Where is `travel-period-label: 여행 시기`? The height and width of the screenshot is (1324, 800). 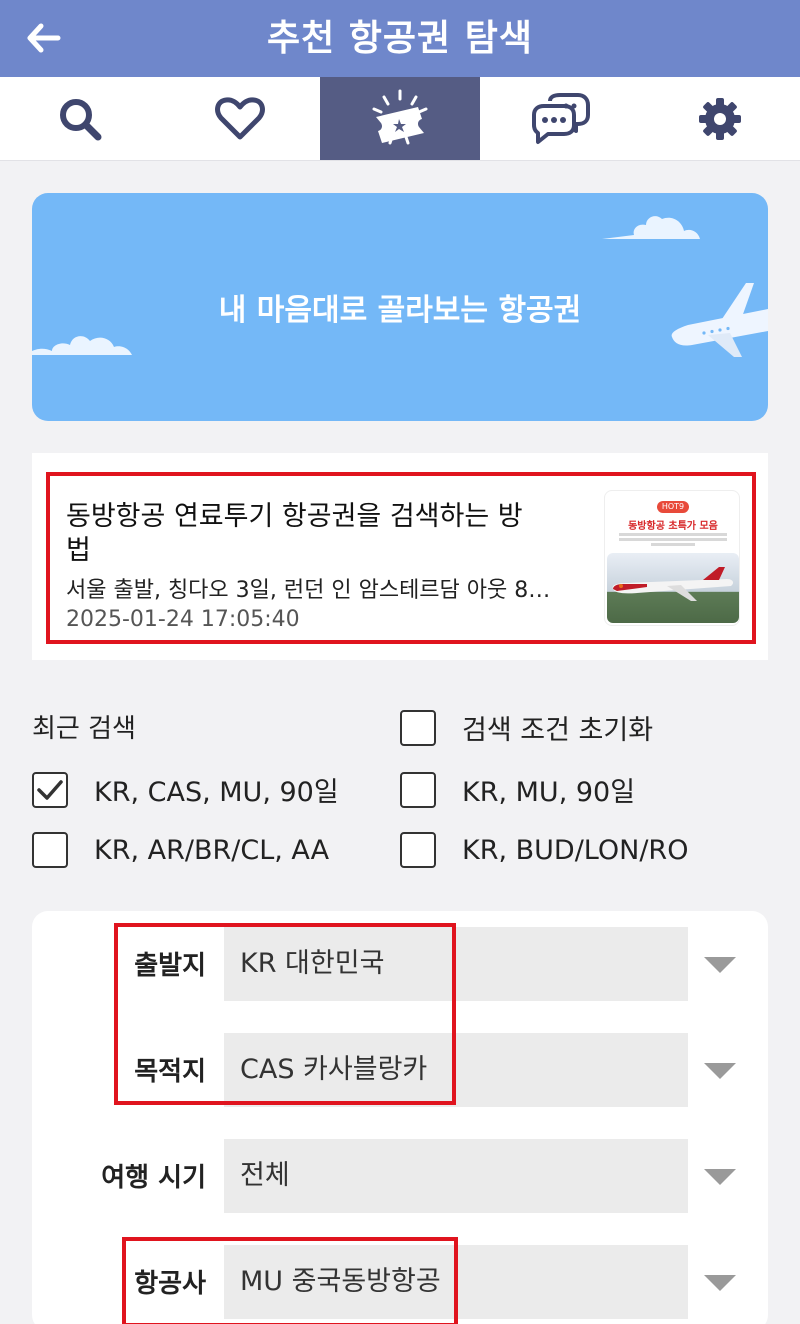 travel-period-label: 여행 시기 is located at coordinates (153, 1178).